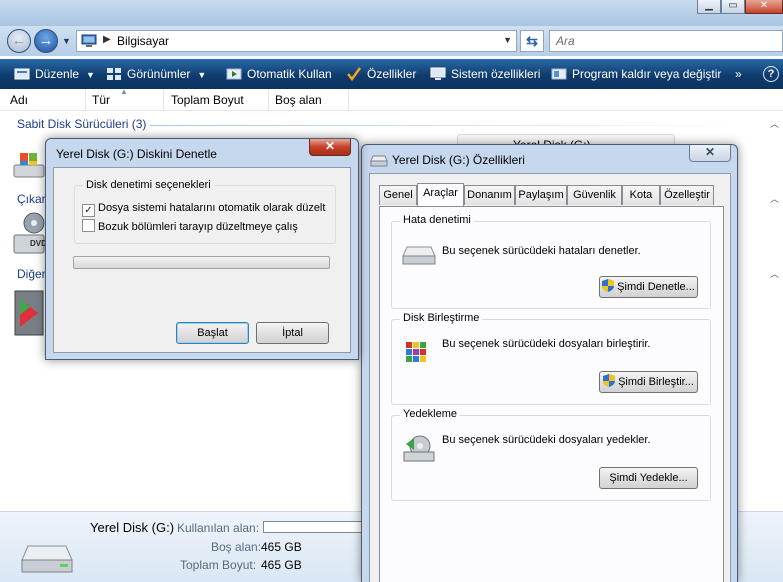 The image size is (783, 582). I want to click on uninstall-program-label: Program kaldır veya değiştir, so click(647, 74).